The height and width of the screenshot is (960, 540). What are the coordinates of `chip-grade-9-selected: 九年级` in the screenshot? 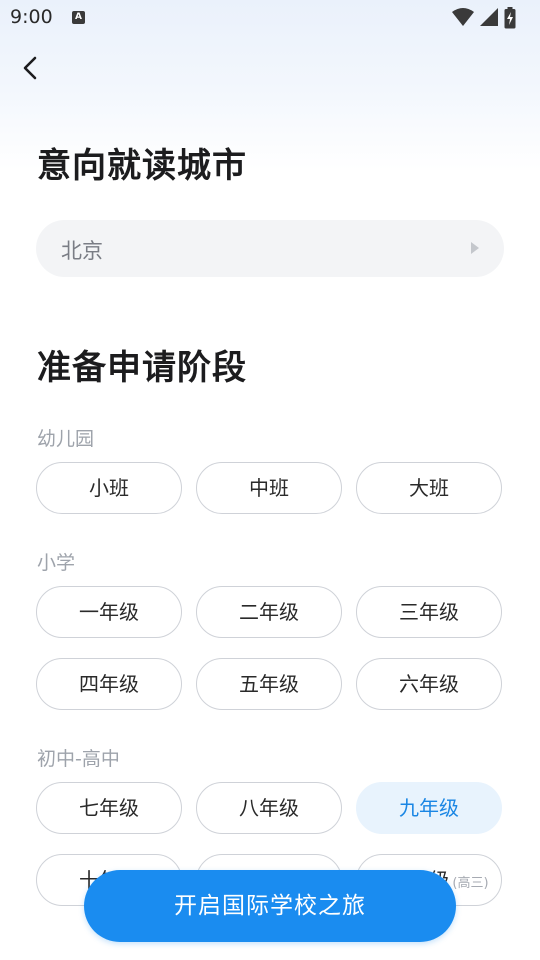 It's located at (429, 808).